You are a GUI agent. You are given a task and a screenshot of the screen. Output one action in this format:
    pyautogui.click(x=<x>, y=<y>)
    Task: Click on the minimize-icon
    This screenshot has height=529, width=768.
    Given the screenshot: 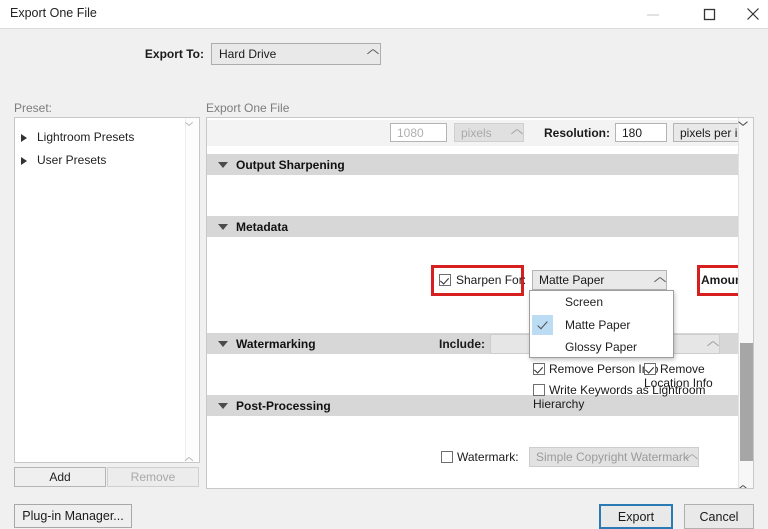 What is the action you would take?
    pyautogui.click(x=653, y=14)
    